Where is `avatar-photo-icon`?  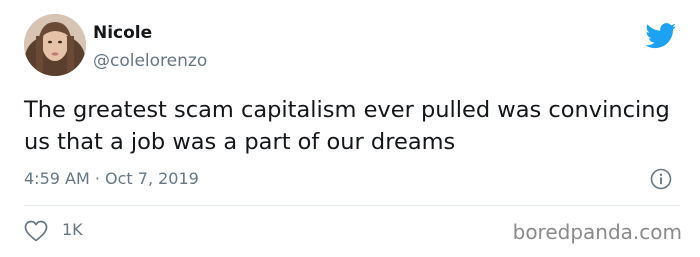
avatar-photo-icon is located at coordinates (55, 45).